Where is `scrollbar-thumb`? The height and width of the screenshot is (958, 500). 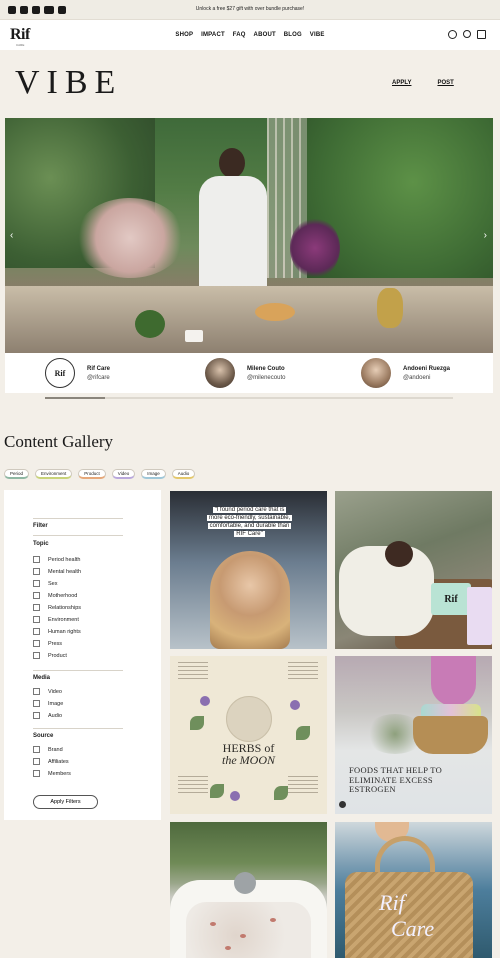 scrollbar-thumb is located at coordinates (75, 398).